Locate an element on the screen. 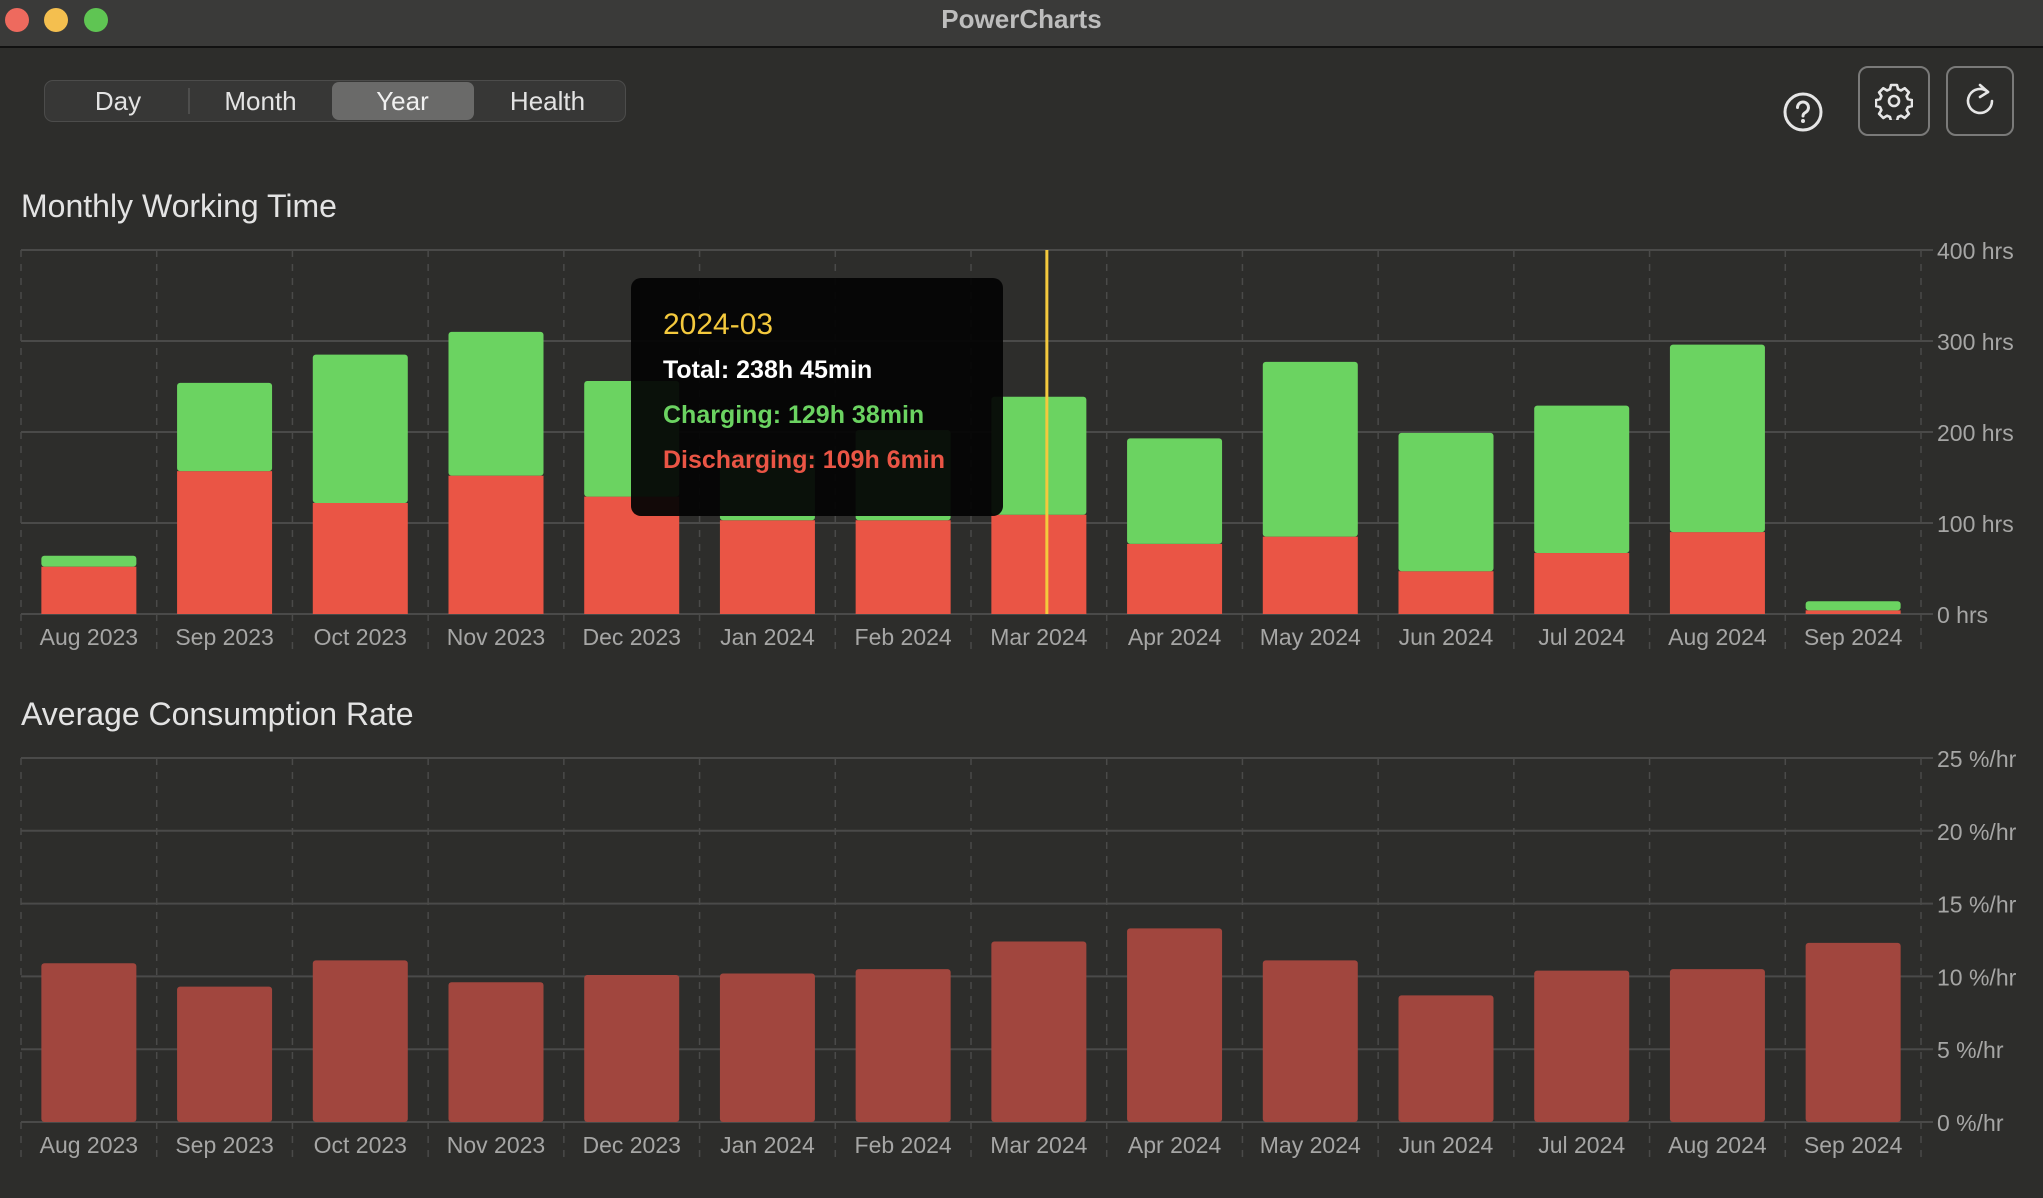  refresh-icon is located at coordinates (1980, 99).